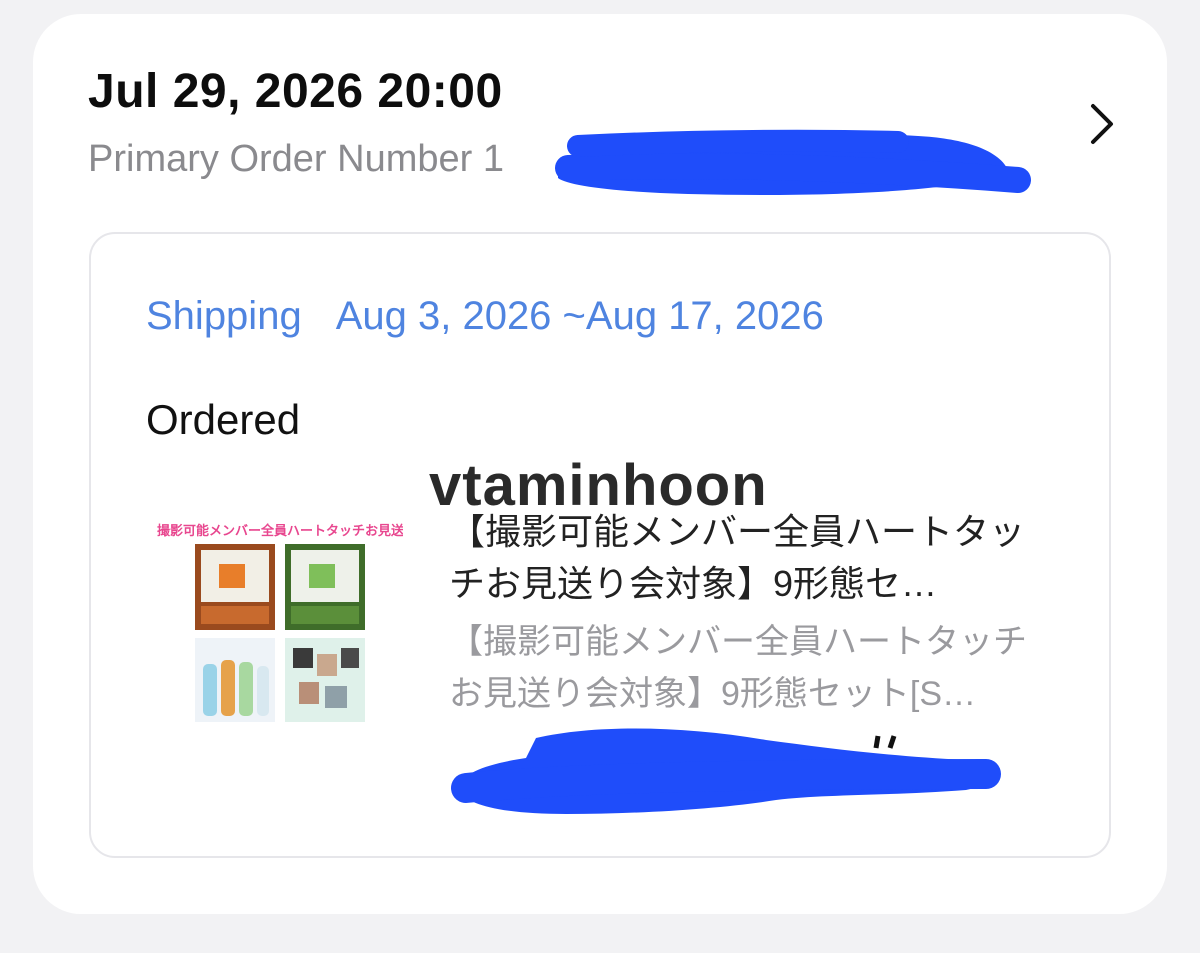 The image size is (1200, 953). What do you see at coordinates (579, 316) in the screenshot?
I see `shipping-range: Aug 3, 2026 ~Aug 17, 2026` at bounding box center [579, 316].